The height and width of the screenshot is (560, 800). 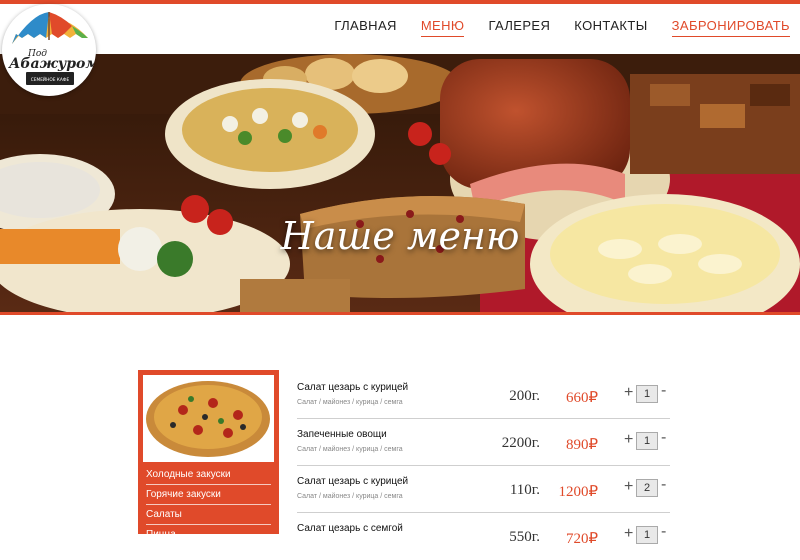 I want to click on category-cold-starters: Холодные закуски, so click(x=208, y=475).